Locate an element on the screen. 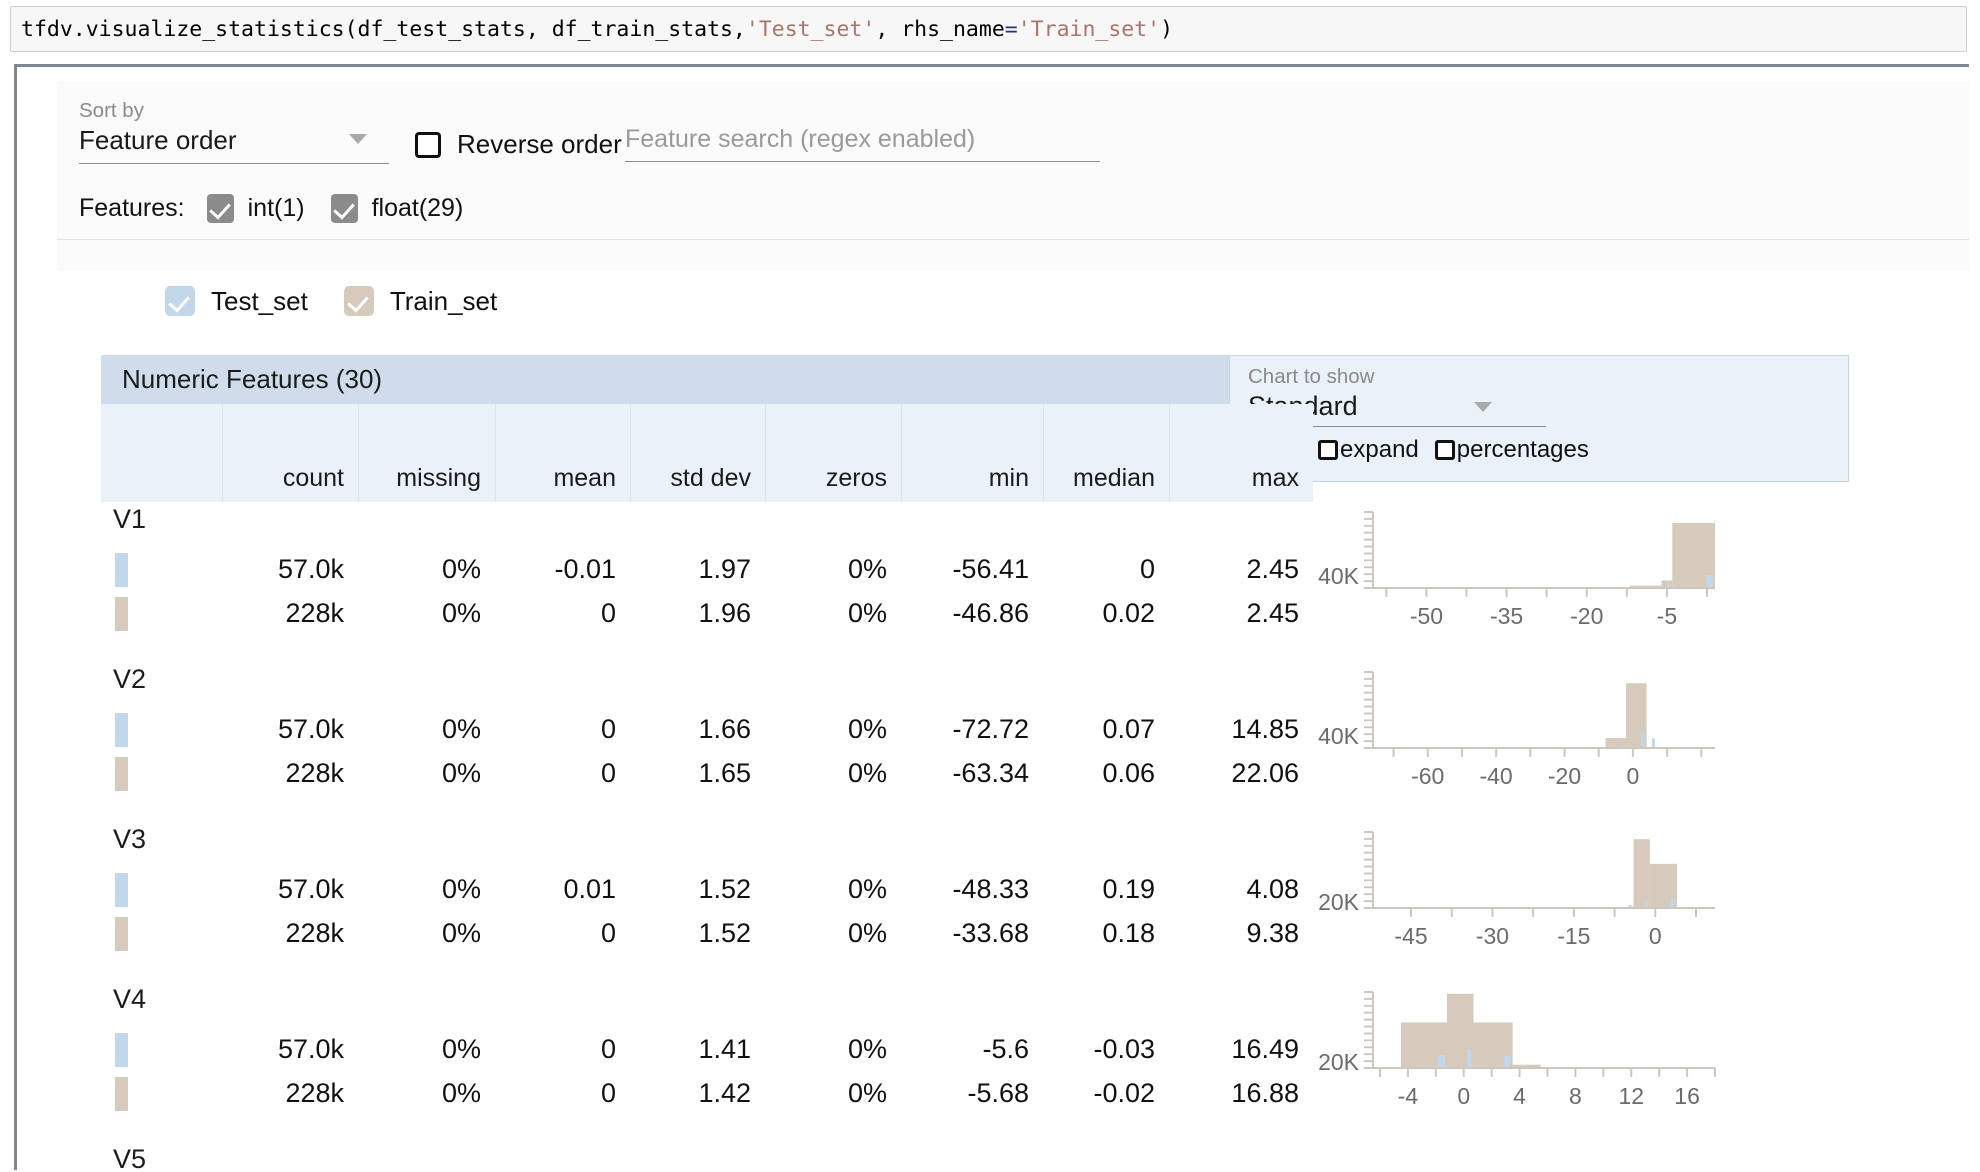  sort-by-select: Feature order is located at coordinates (234, 144).